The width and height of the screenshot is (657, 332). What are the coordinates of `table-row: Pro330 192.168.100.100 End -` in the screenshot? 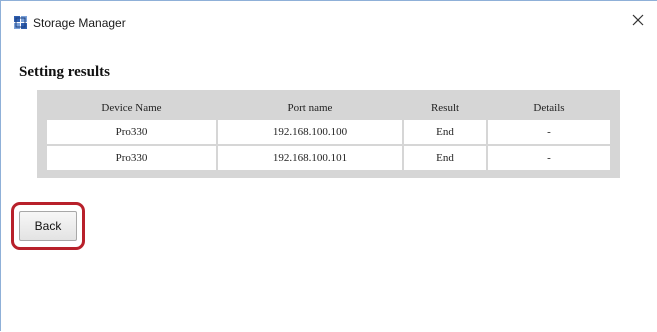 It's located at (328, 132).